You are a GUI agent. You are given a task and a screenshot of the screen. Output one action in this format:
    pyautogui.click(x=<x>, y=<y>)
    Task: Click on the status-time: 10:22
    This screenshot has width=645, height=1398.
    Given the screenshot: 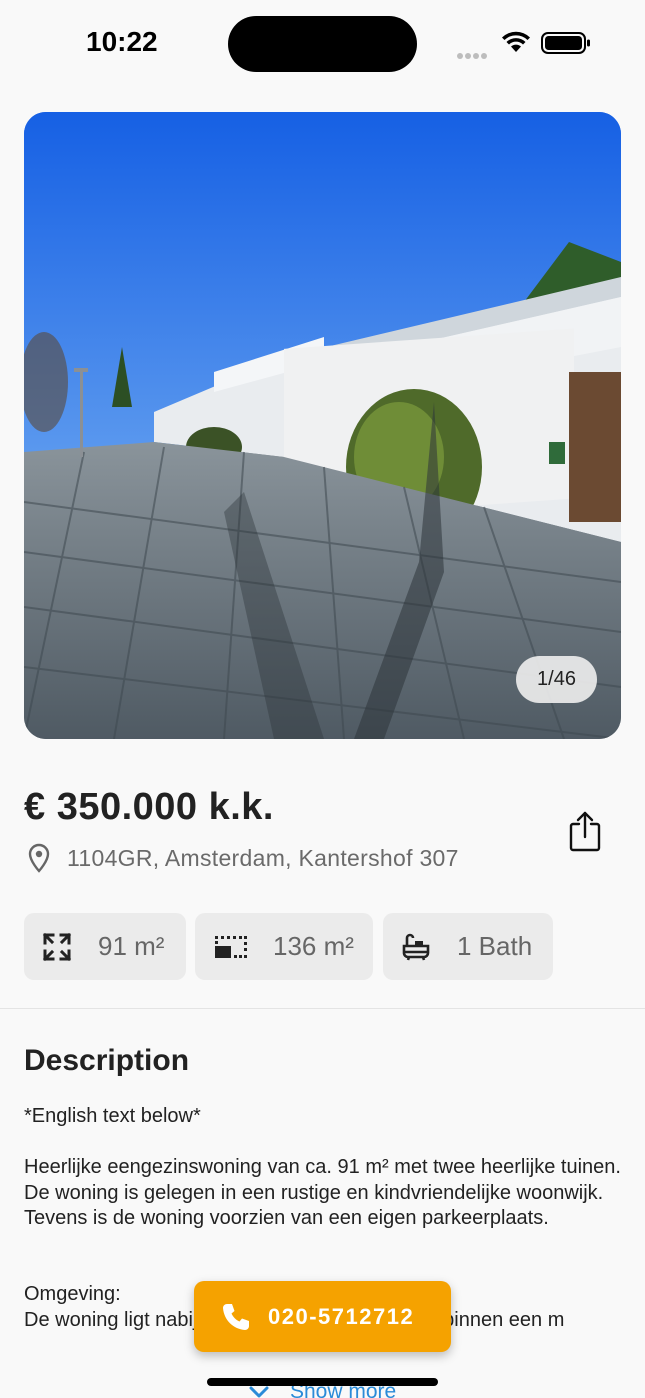 What is the action you would take?
    pyautogui.click(x=122, y=41)
    